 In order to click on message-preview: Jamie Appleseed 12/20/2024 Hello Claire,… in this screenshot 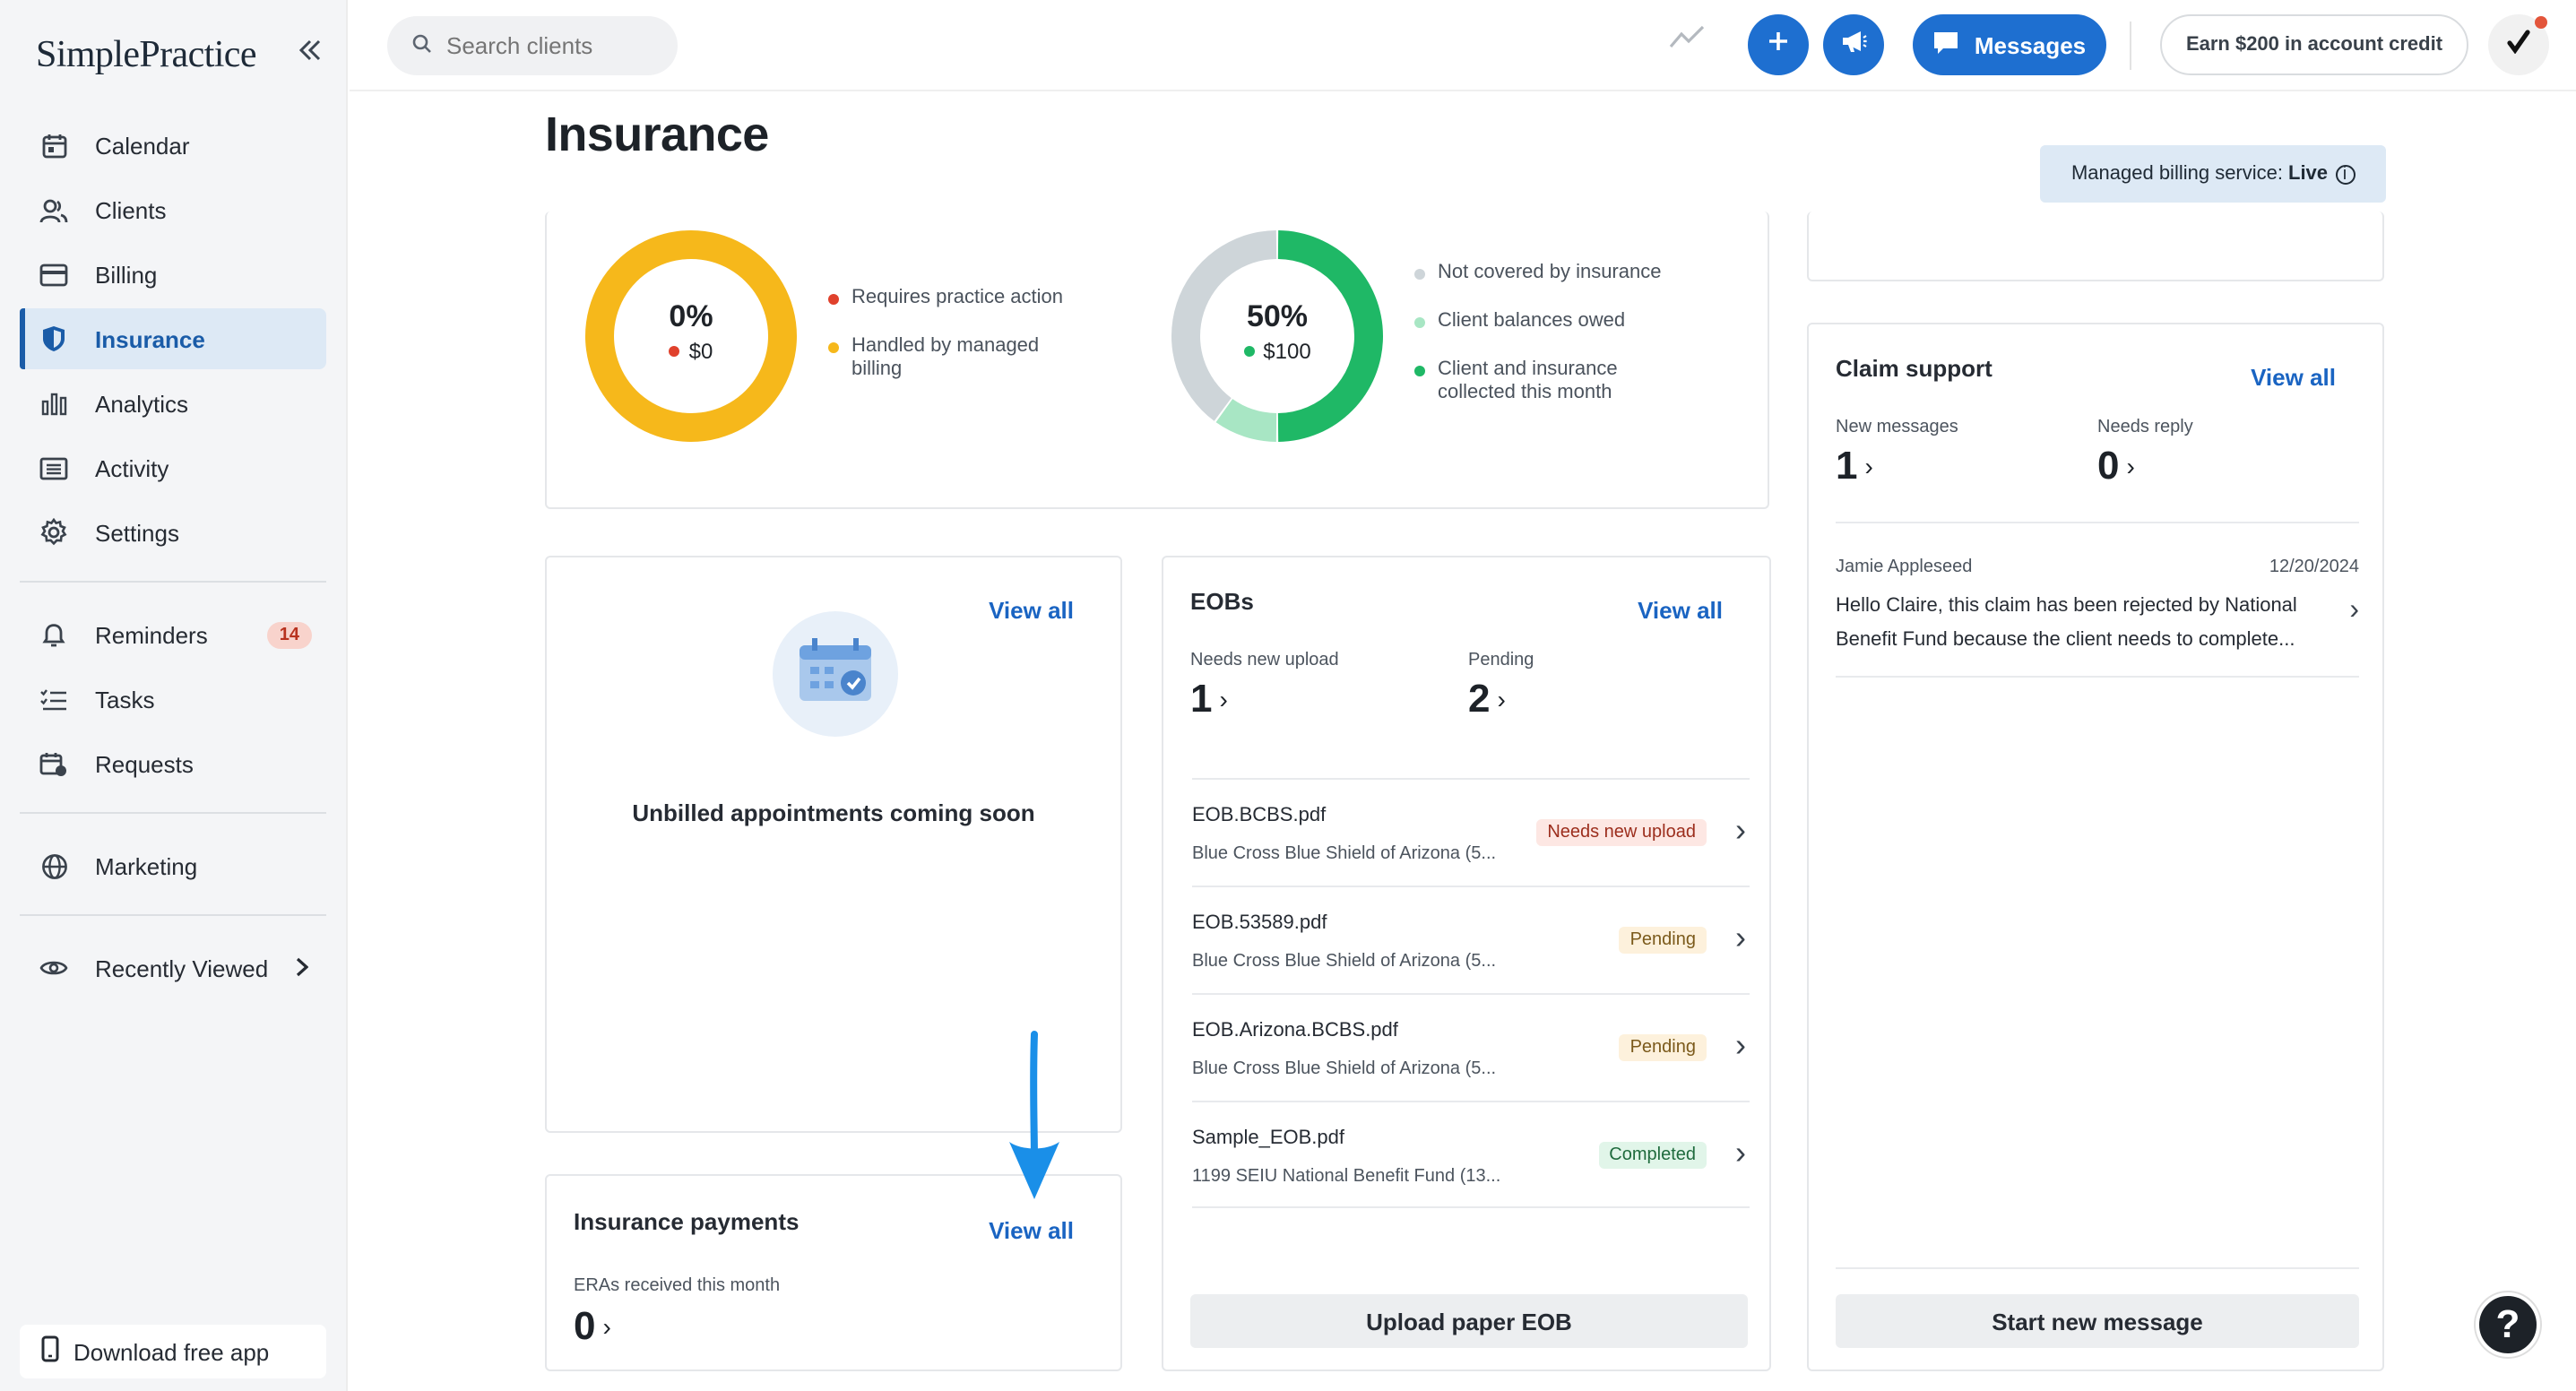, I will do `click(2097, 600)`.